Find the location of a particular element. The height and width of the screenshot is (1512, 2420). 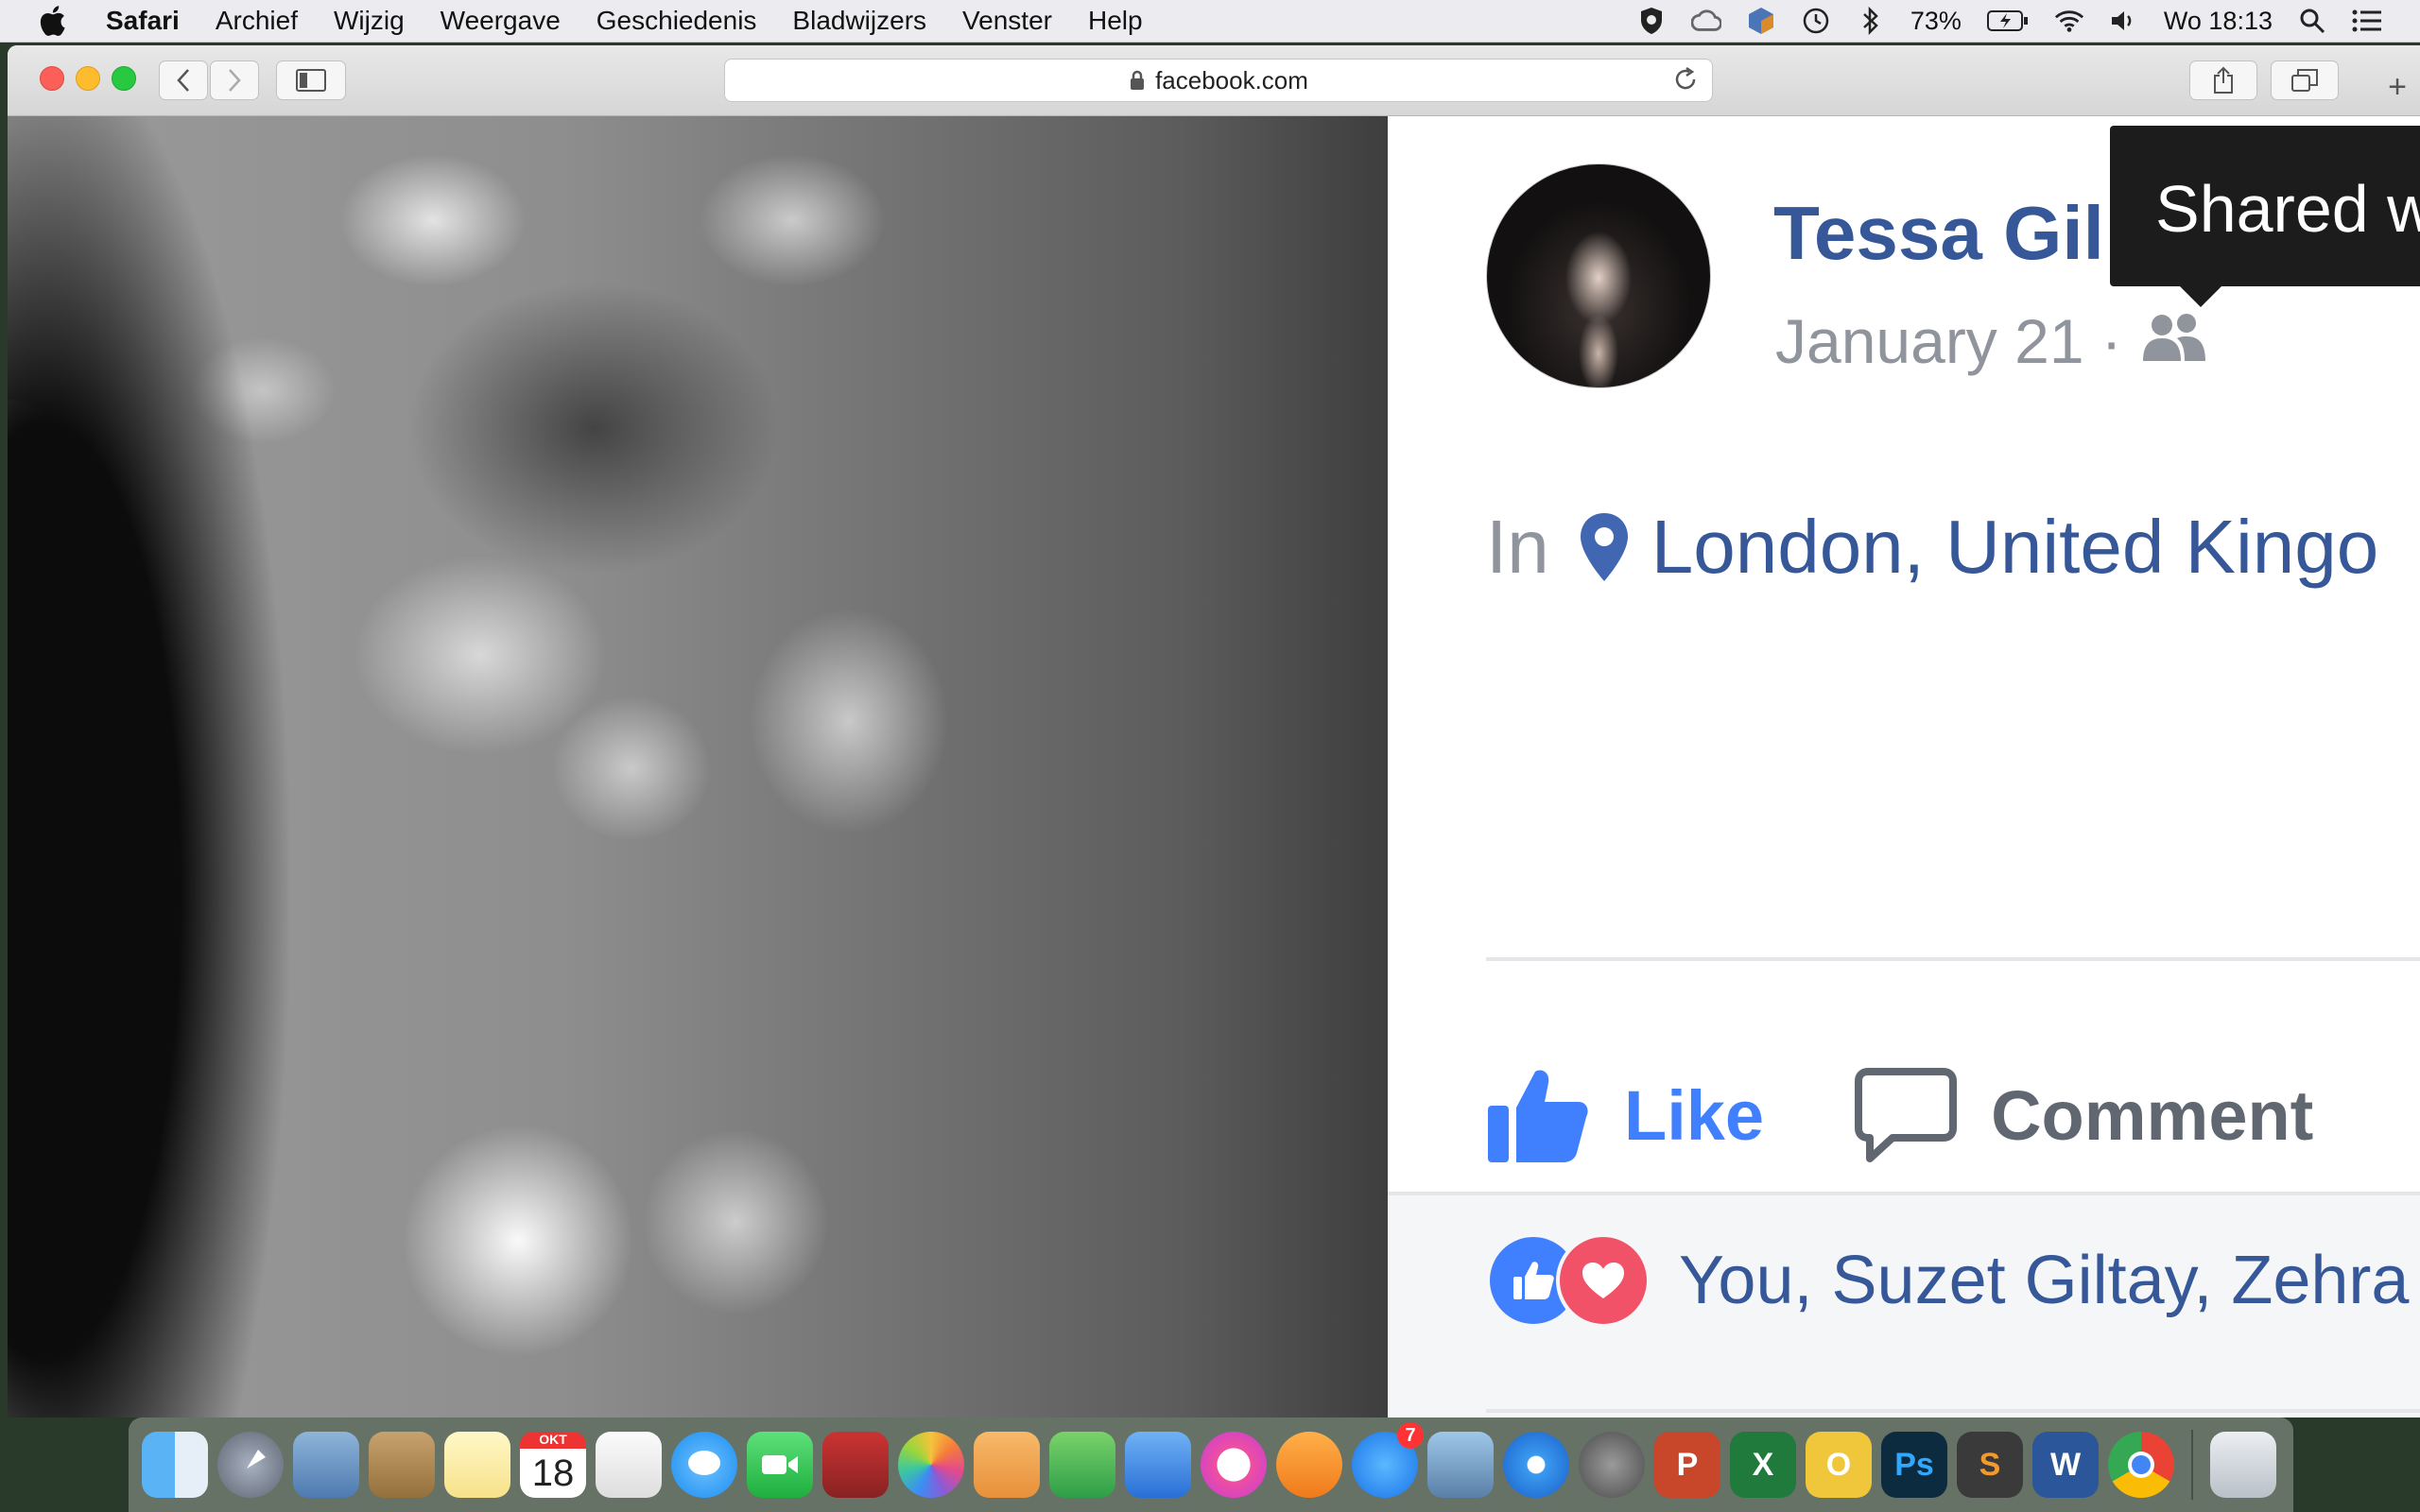

sidebar-icon is located at coordinates (311, 80).